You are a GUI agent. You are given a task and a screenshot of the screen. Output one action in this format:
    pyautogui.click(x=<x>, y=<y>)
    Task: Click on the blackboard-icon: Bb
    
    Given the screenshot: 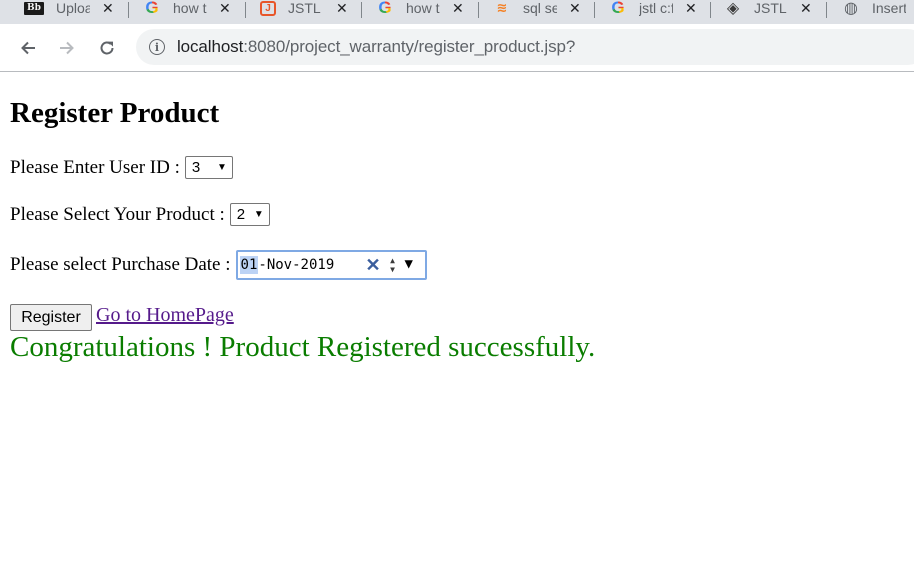 What is the action you would take?
    pyautogui.click(x=34, y=8)
    